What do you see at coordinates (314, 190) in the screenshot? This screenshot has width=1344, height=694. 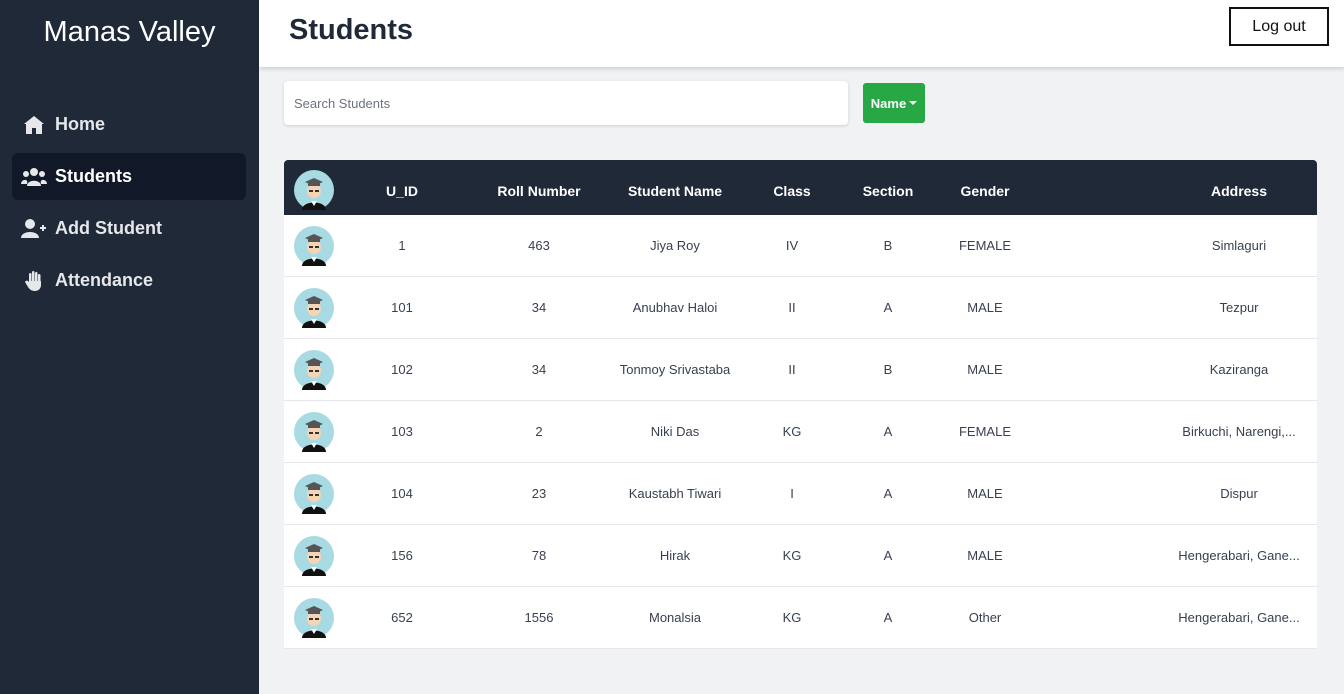 I see `avatar-icon` at bounding box center [314, 190].